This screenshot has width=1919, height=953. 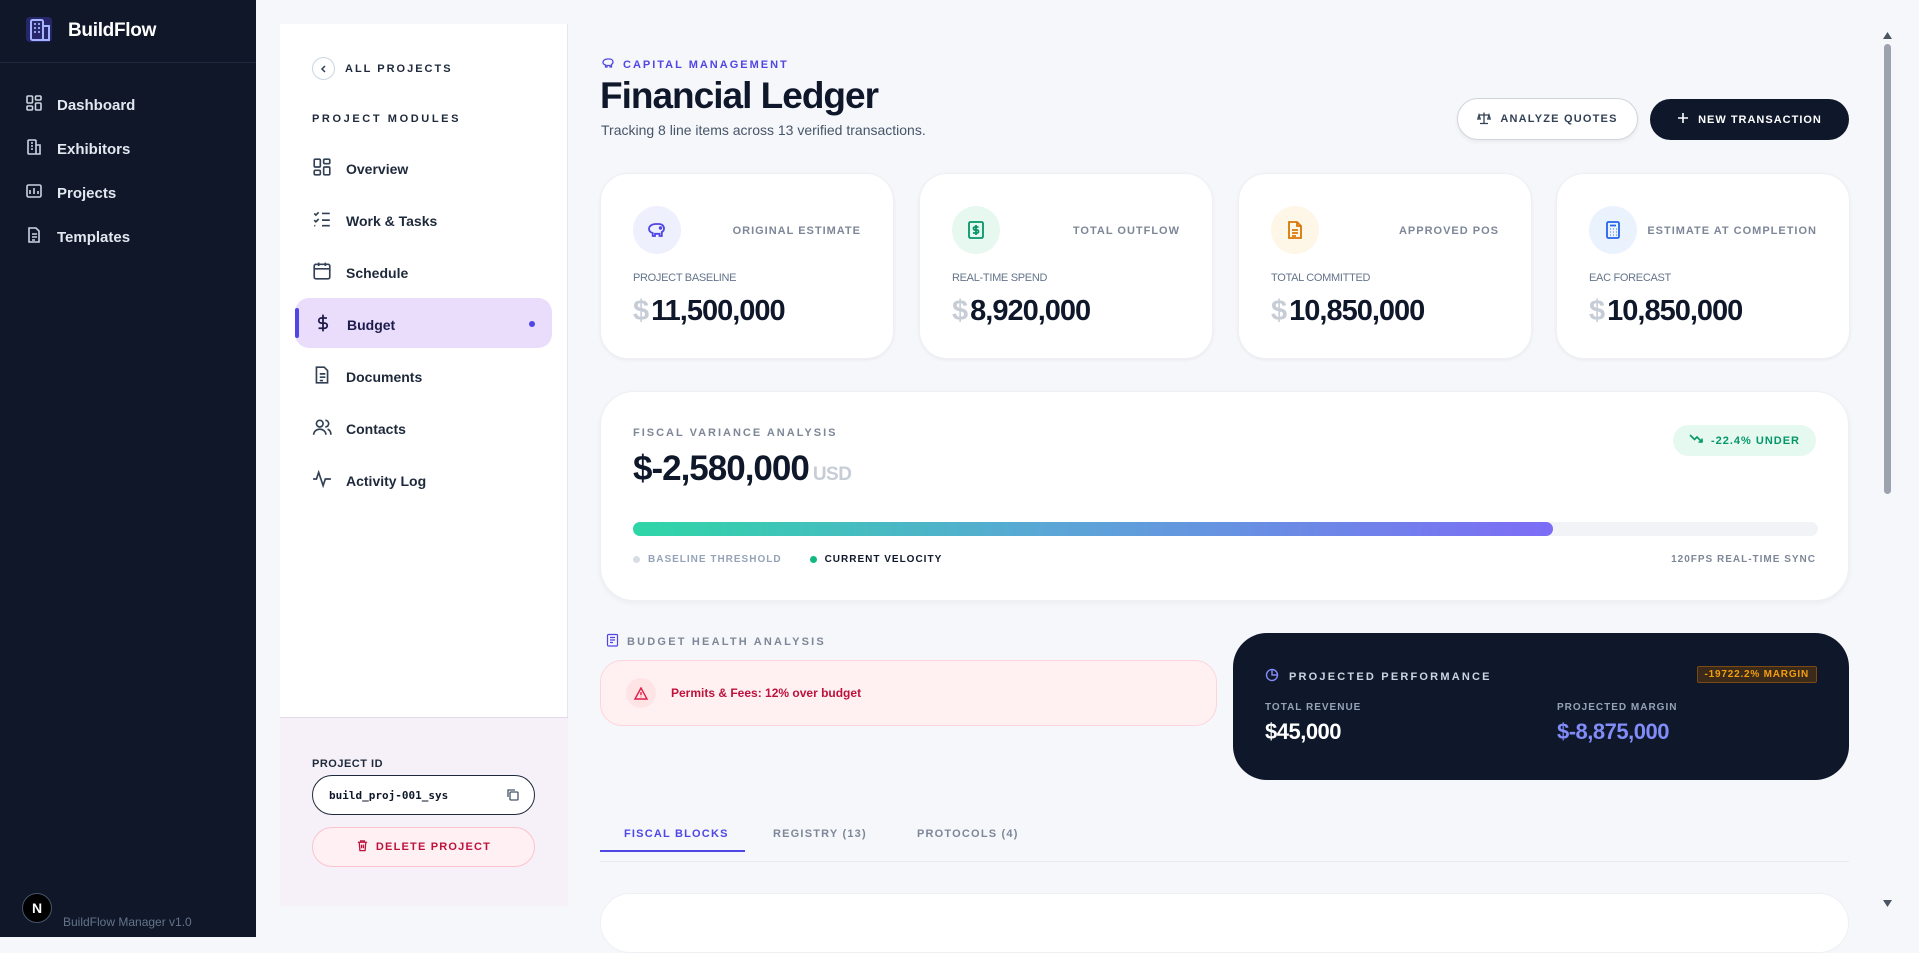 I want to click on delete-project-button: DELETE PROJECT, so click(x=423, y=847).